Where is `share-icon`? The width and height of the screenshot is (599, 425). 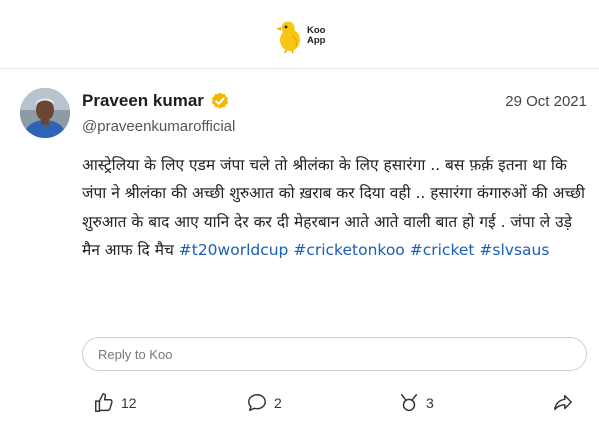 share-icon is located at coordinates (563, 402).